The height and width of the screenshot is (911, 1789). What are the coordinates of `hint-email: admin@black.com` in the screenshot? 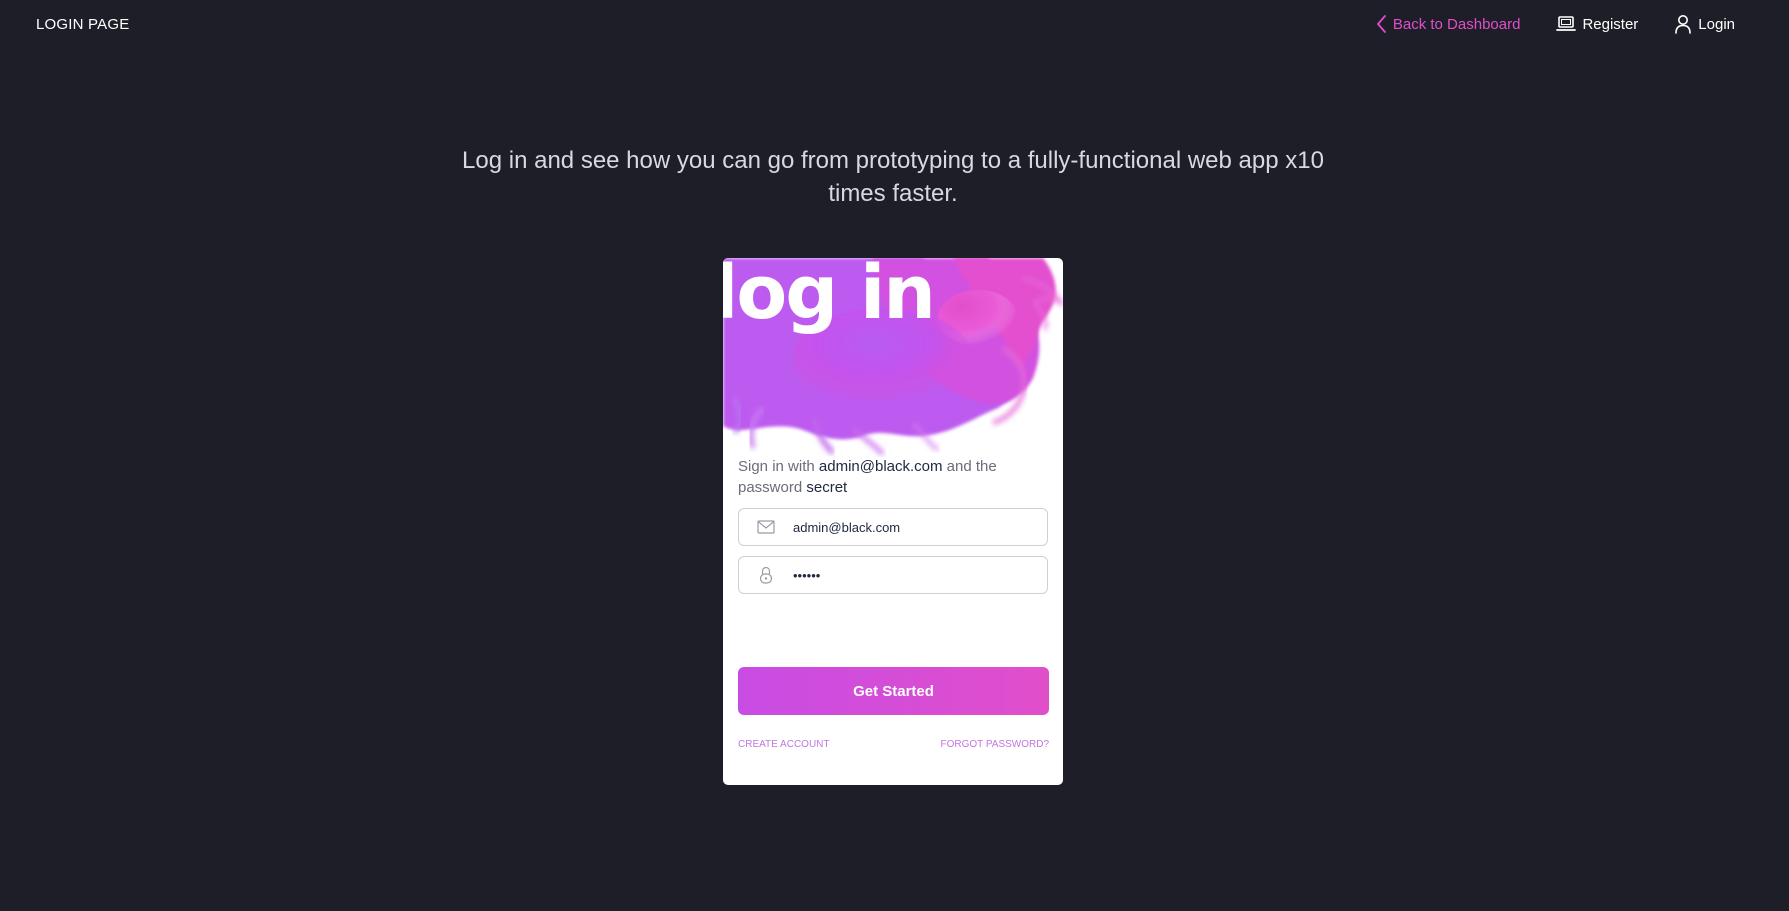 It's located at (880, 466).